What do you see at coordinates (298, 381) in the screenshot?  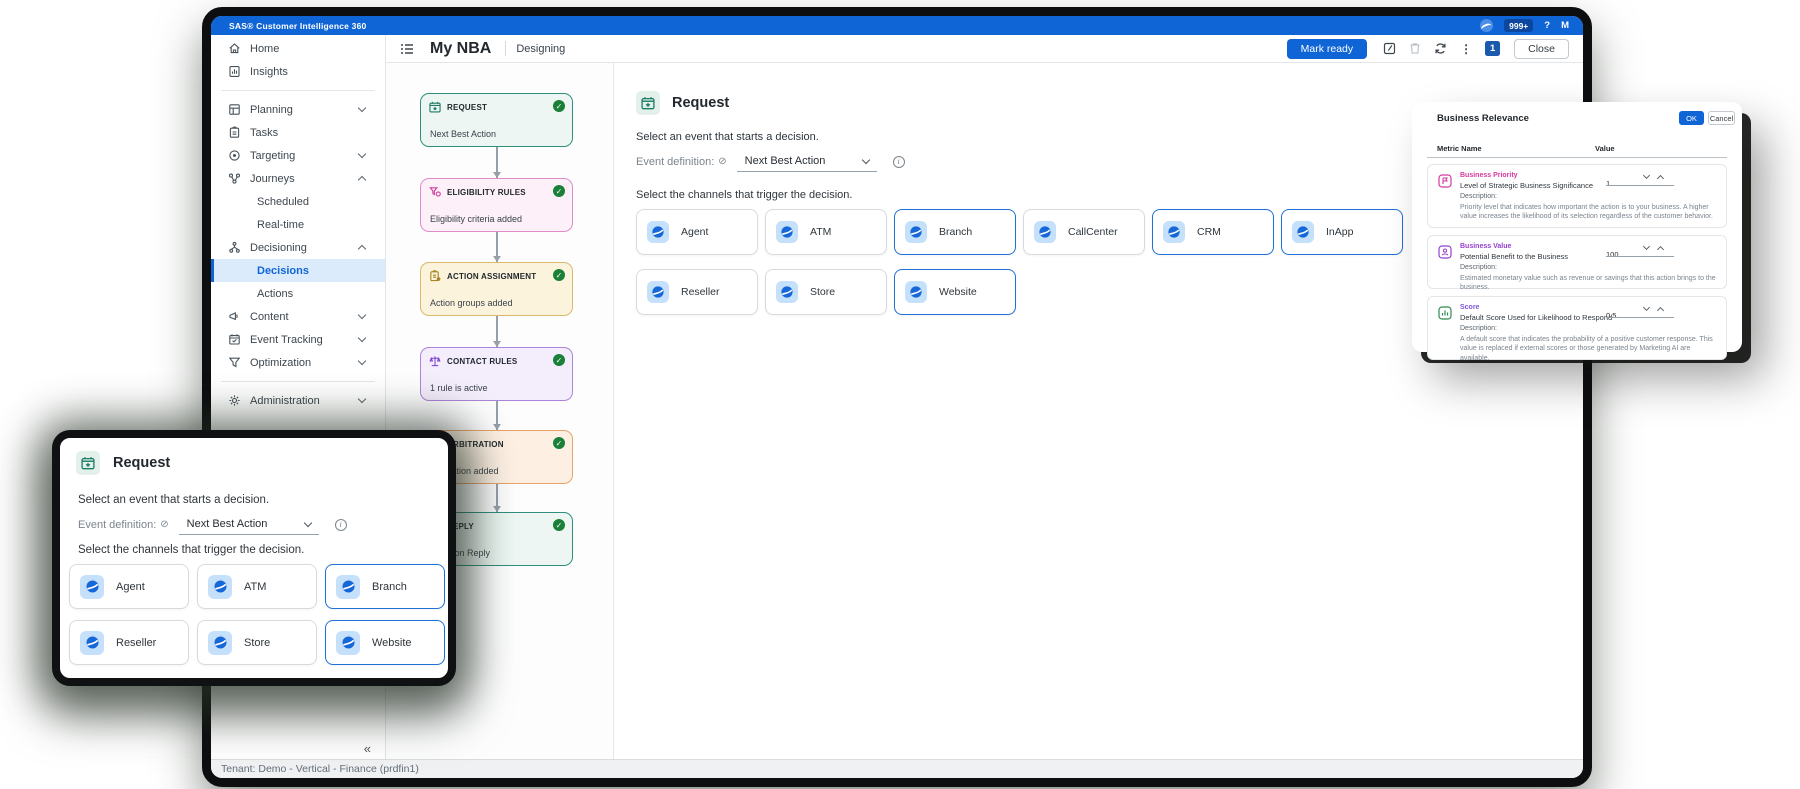 I see `sidebar-divider` at bounding box center [298, 381].